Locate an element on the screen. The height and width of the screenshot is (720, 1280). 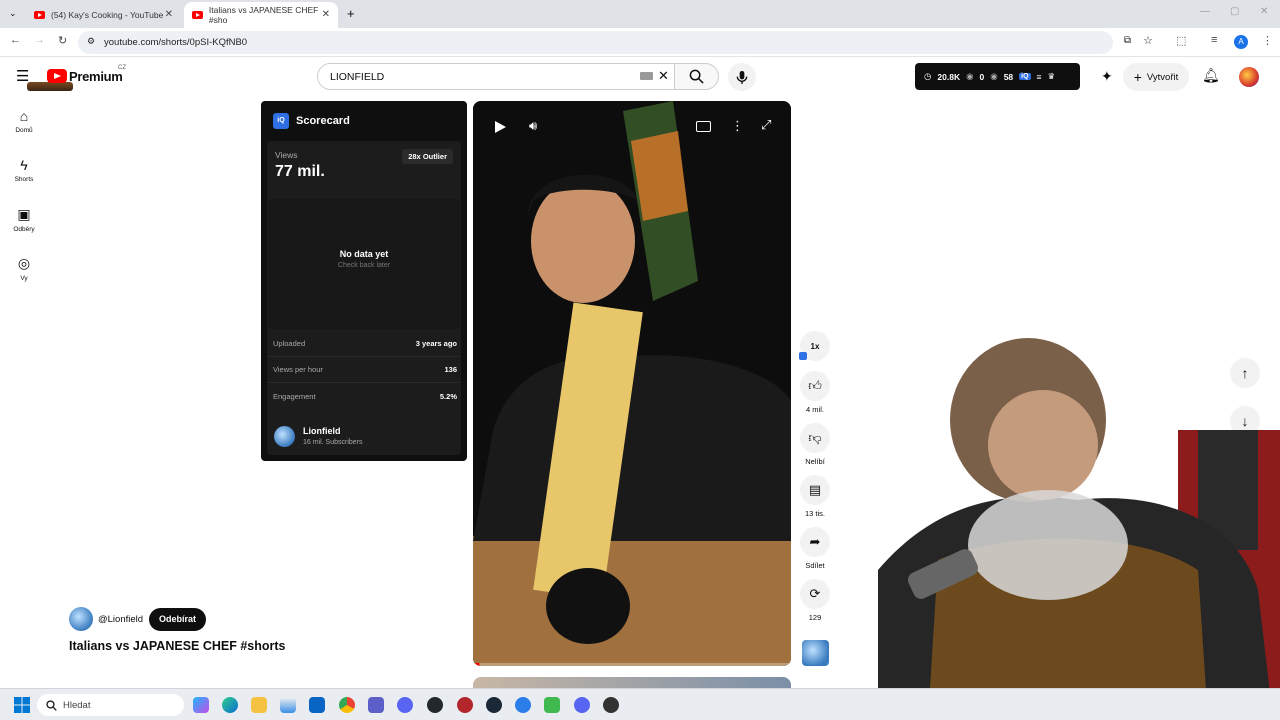
url-field: ⚙ youtube.com/shorts/0pSI-KQfNB0 ⧉ ☆ is located at coordinates (615, 42).